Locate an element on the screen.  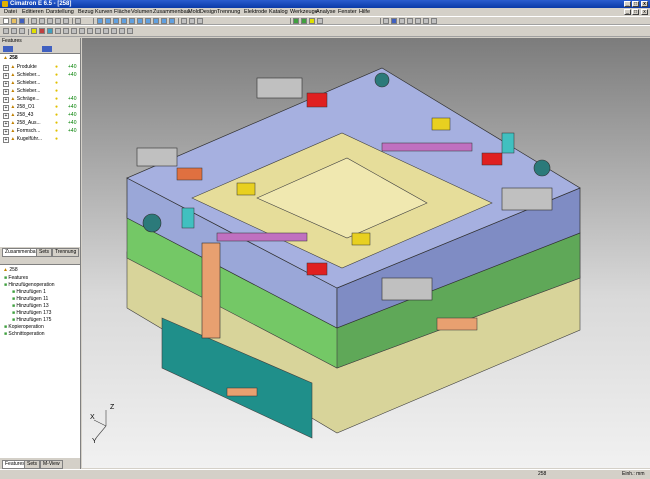
doc-restore-button: □ is located at coordinates (635, 12).